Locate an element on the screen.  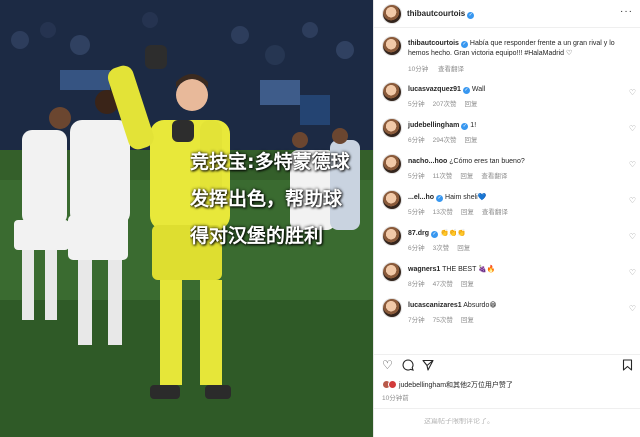
caption-username: thibautcourtois is located at coordinates (433, 43).